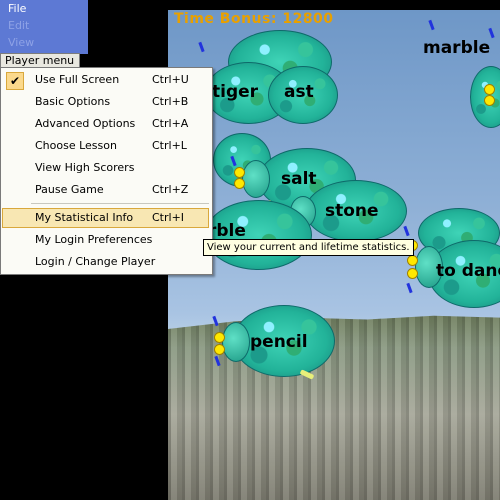 Image resolution: width=500 pixels, height=500 pixels. I want to click on menu-item-advanced-options: Advanced Options Ctrl+A, so click(105, 124).